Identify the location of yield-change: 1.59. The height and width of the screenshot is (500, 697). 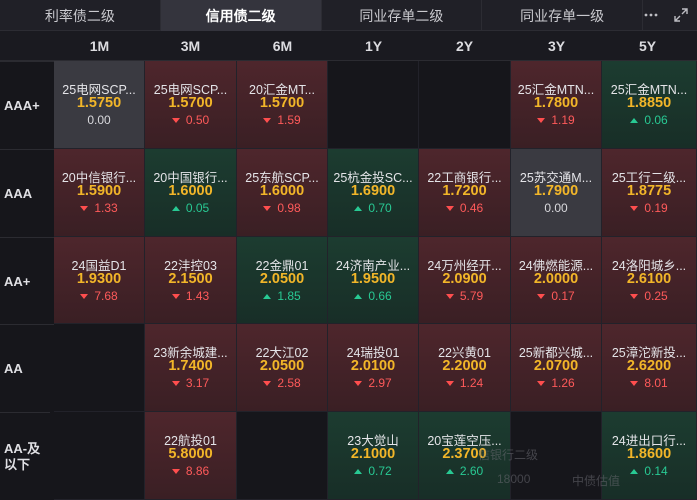
(282, 120).